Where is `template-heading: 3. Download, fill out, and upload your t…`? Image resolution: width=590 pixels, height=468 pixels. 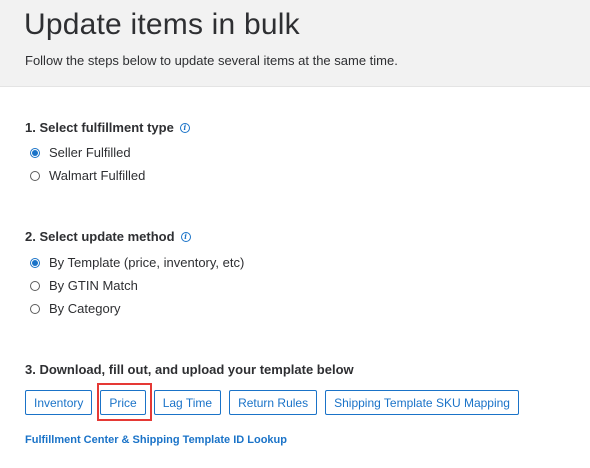
template-heading: 3. Download, fill out, and upload your t… is located at coordinates (189, 369).